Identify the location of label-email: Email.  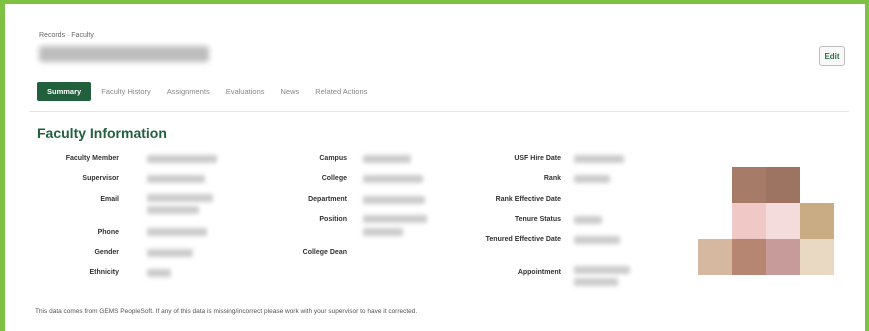
(109, 199).